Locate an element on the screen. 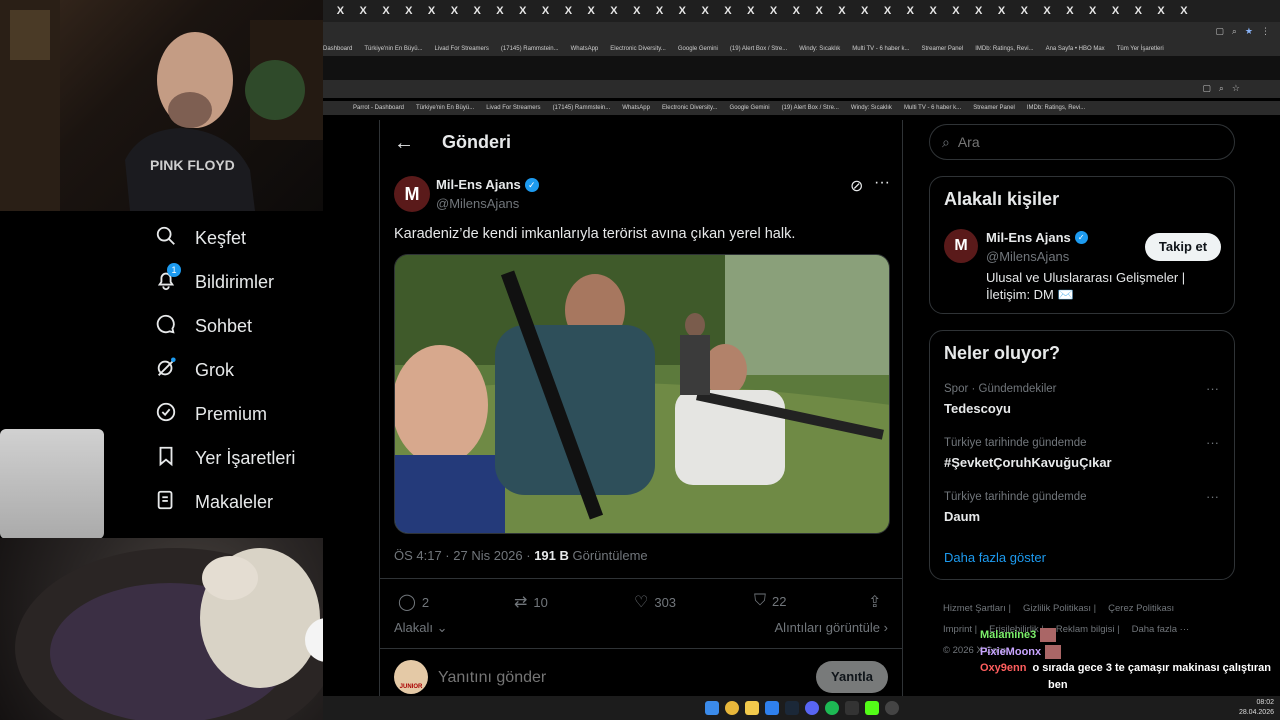 The height and width of the screenshot is (720, 1280). reply-submit-button: Yanıtla is located at coordinates (852, 677).